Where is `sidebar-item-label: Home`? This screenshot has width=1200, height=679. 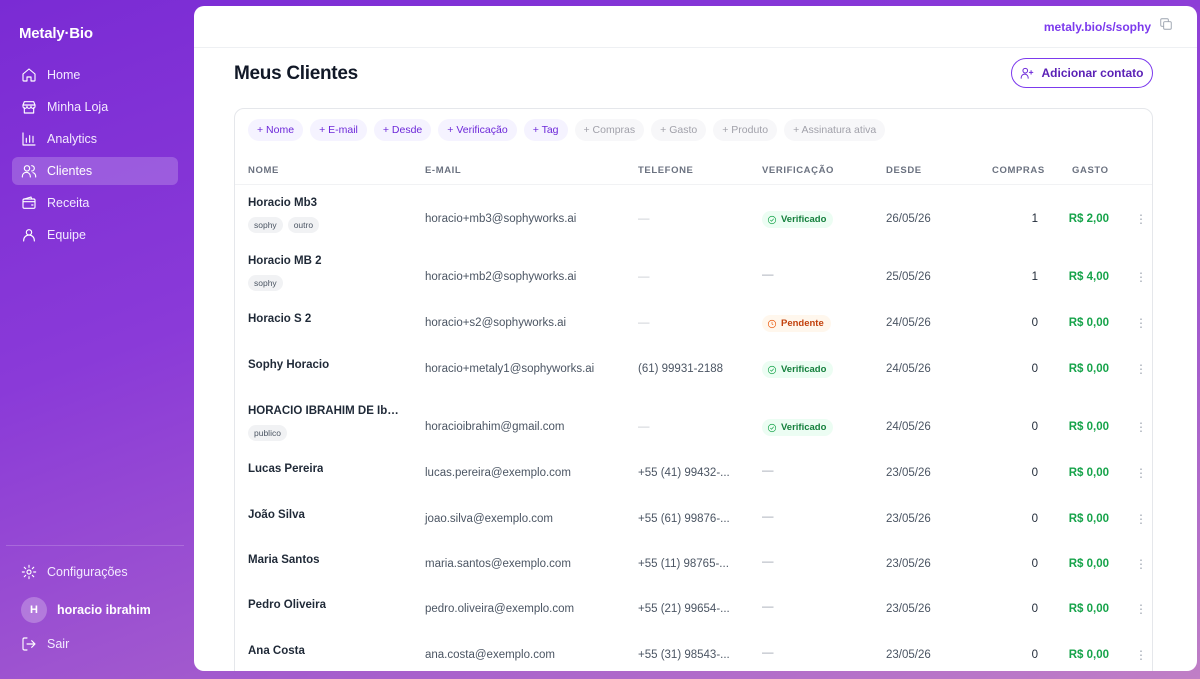 sidebar-item-label: Home is located at coordinates (64, 75).